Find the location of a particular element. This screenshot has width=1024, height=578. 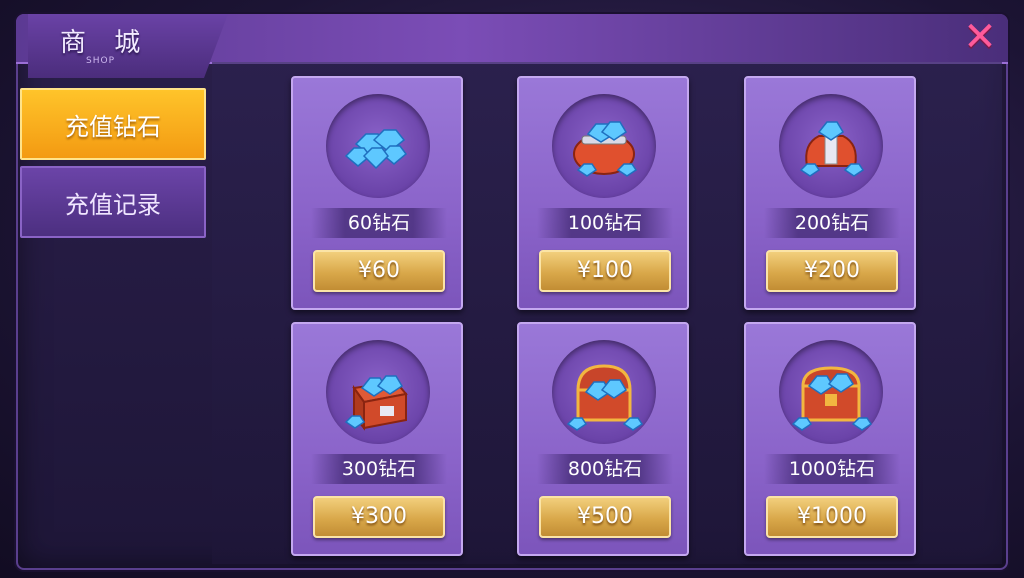

diamond-sack-icon is located at coordinates (831, 146).